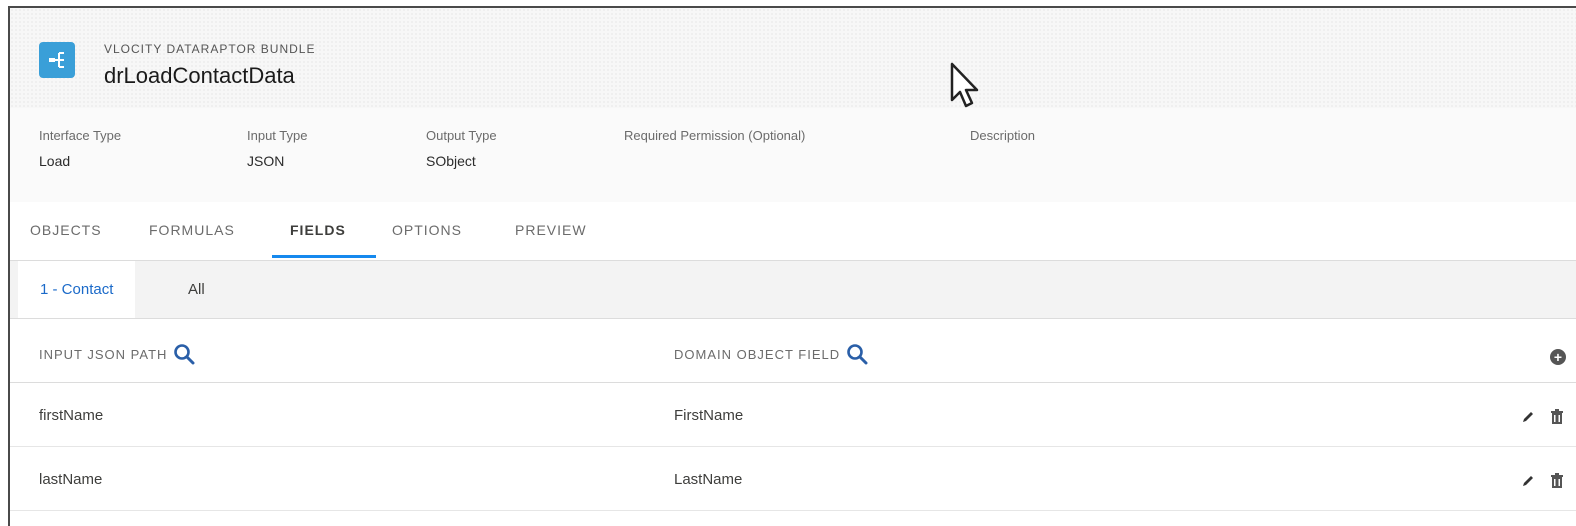 The height and width of the screenshot is (526, 1576). I want to click on detail-interface-type: Interface Type Load, so click(80, 148).